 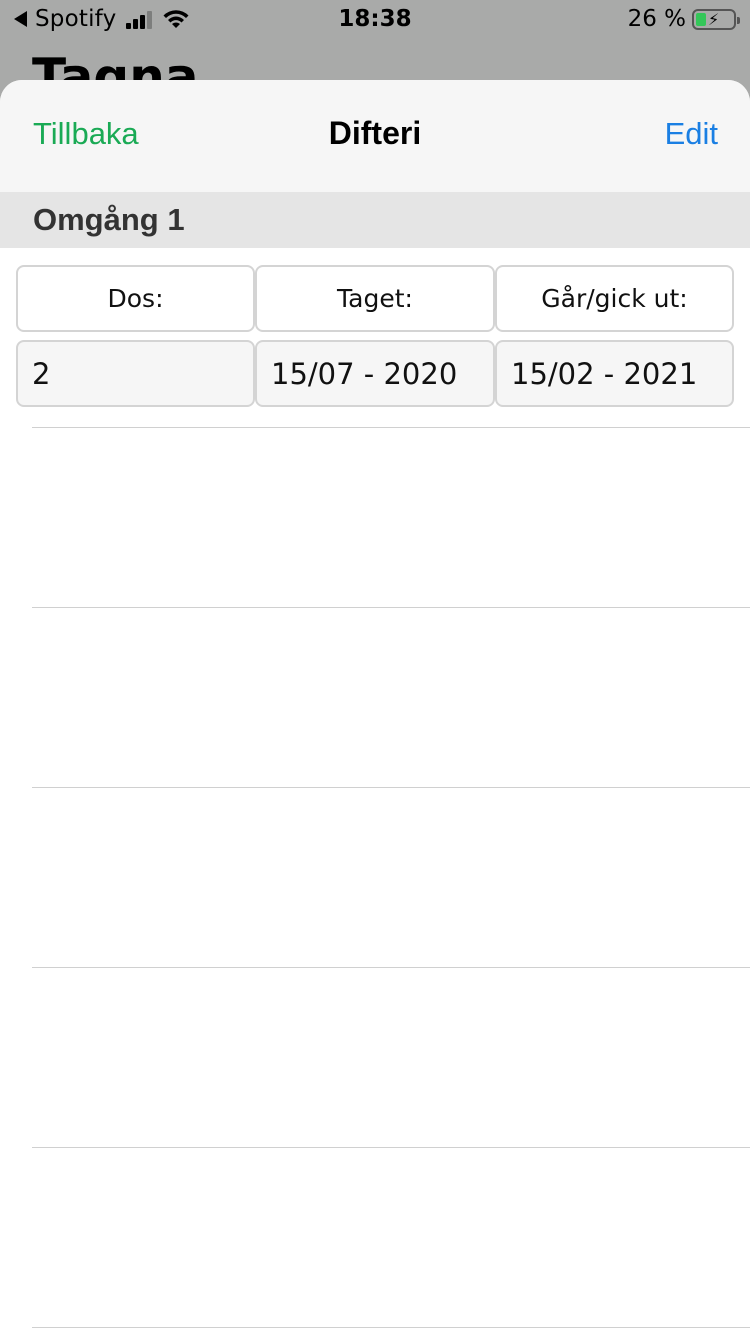 I want to click on battery-percent: 26 %, so click(x=656, y=19).